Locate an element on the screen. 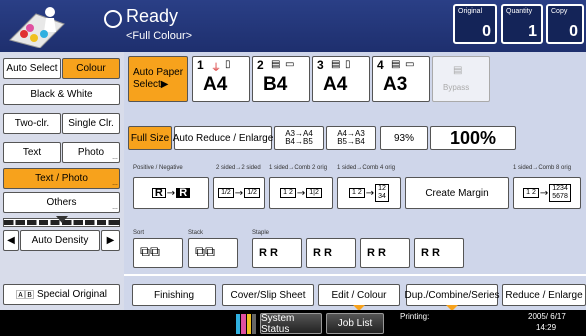 This screenshot has width=586, height=336. photo-mode-label: Photo is located at coordinates (91, 152).